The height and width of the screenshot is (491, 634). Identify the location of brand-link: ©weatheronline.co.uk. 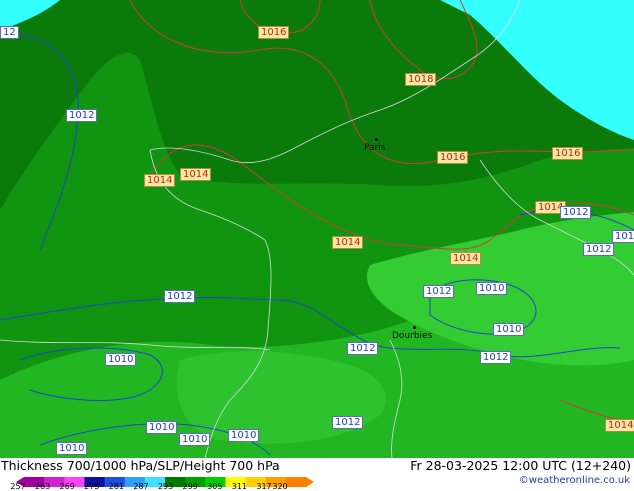
(574, 480).